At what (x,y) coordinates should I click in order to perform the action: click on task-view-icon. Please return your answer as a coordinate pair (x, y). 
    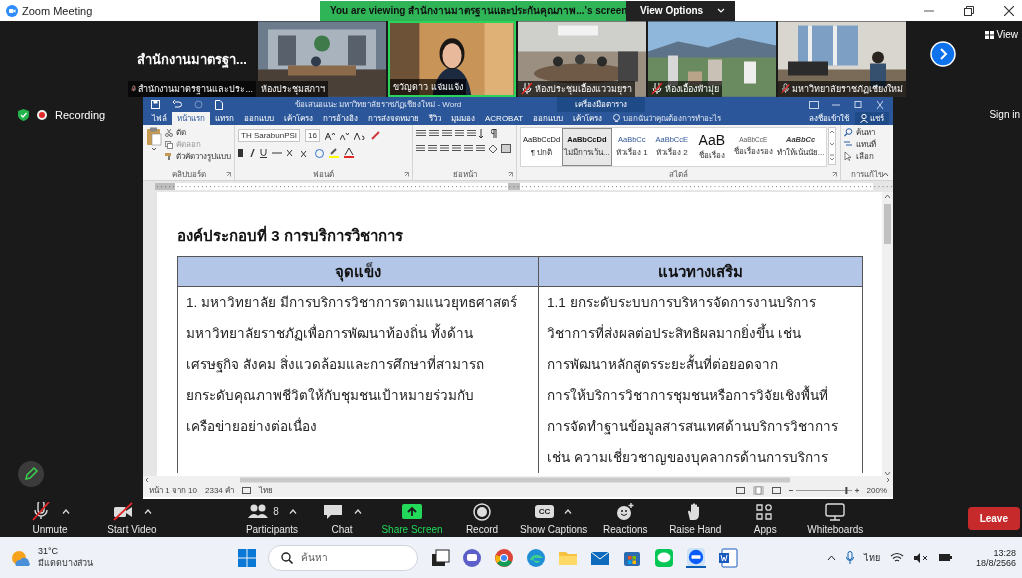
    Looking at the image, I should click on (440, 557).